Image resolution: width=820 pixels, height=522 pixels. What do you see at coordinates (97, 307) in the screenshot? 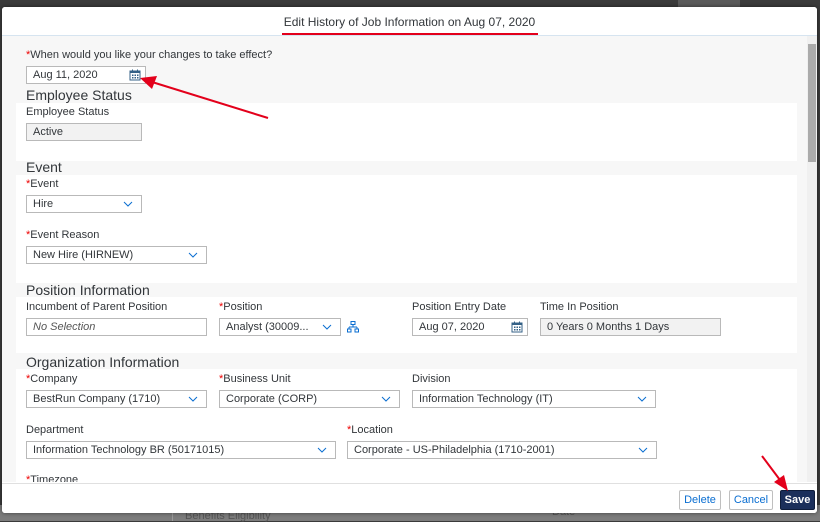
I see `incumbent-label: Incumbent of Parent Position` at bounding box center [97, 307].